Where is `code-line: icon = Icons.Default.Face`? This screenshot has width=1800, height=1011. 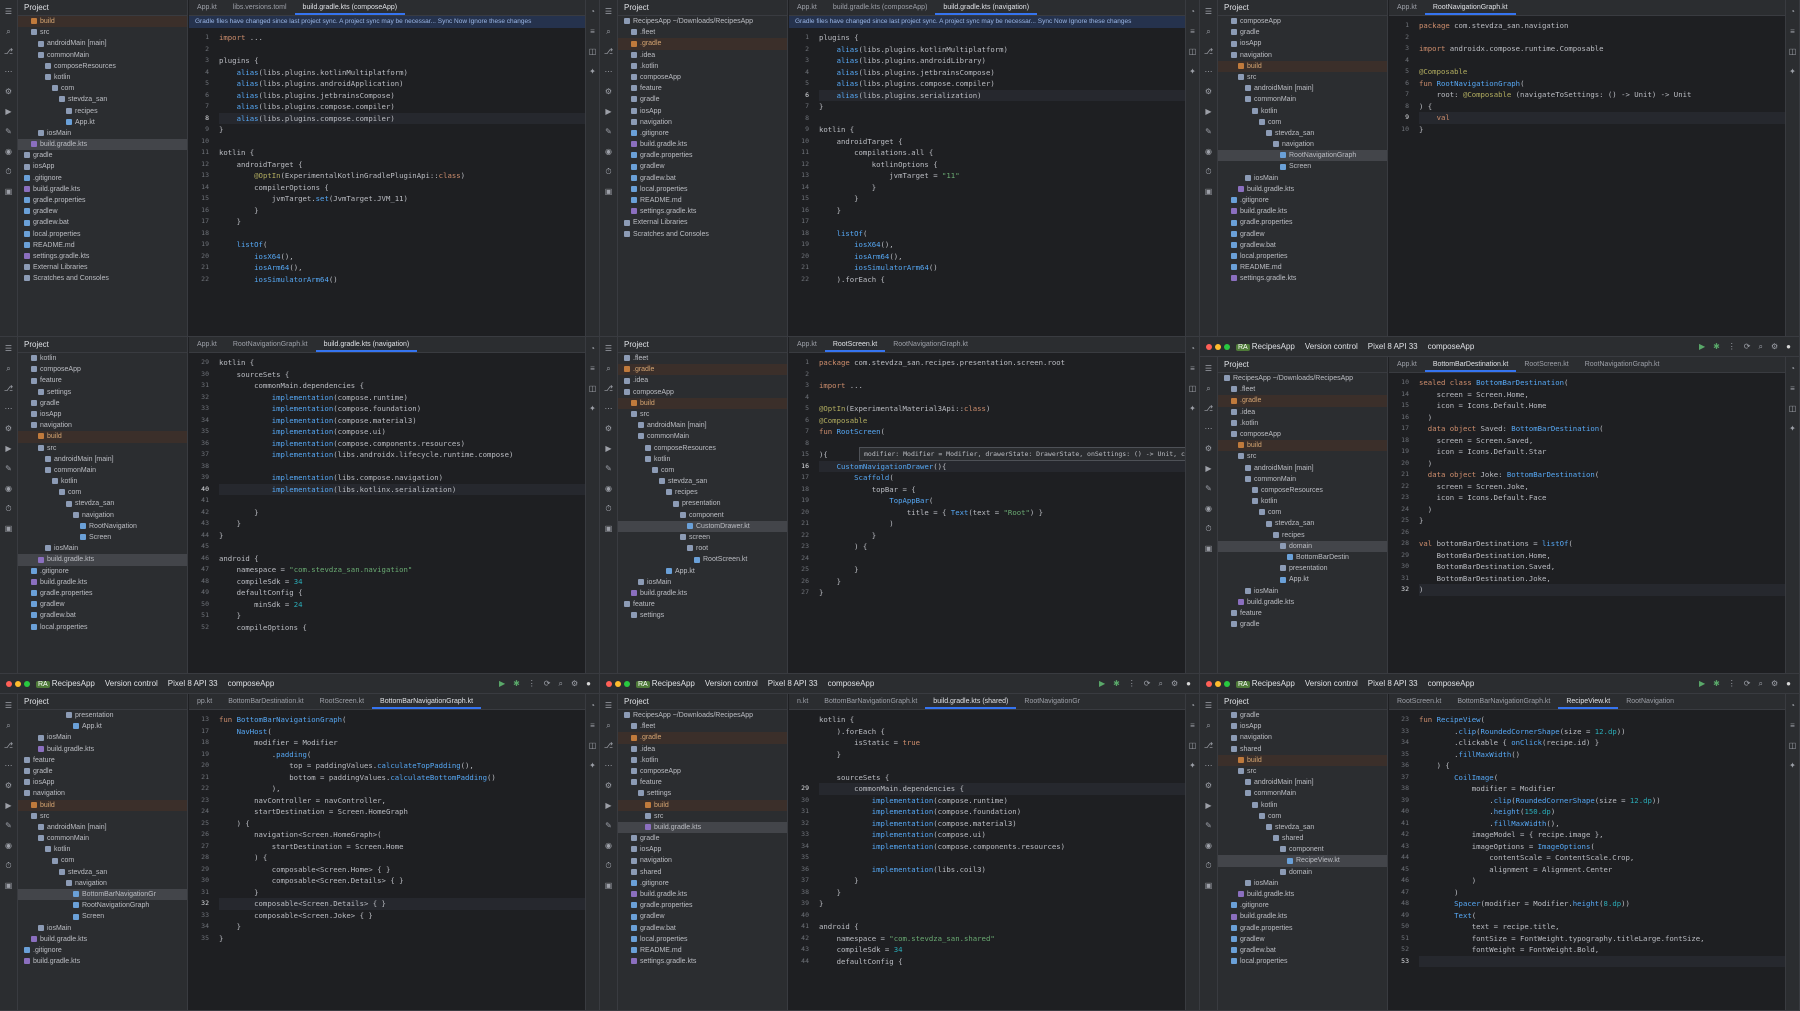
code-line: icon = Icons.Default.Face is located at coordinates (1602, 498).